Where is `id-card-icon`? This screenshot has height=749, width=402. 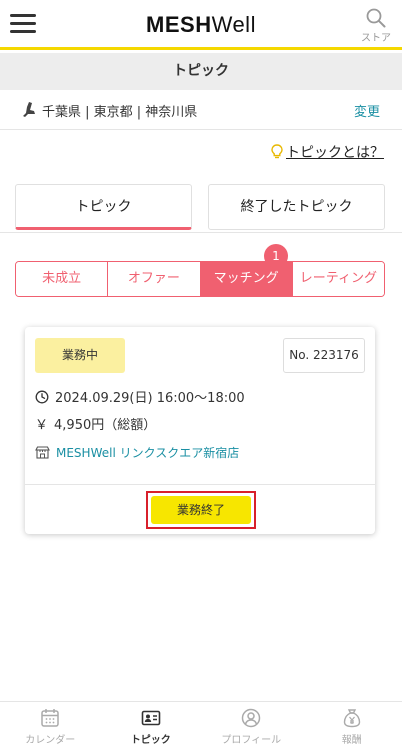 id-card-icon is located at coordinates (151, 718).